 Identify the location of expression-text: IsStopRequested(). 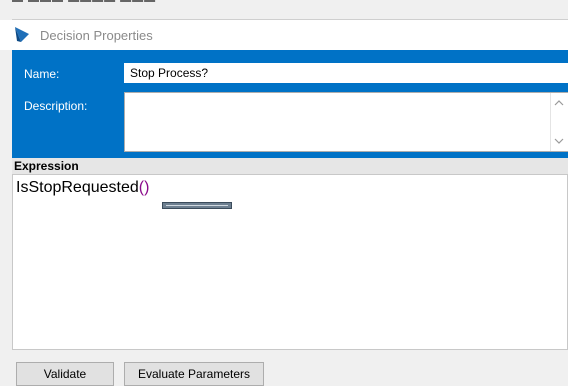
(82, 188).